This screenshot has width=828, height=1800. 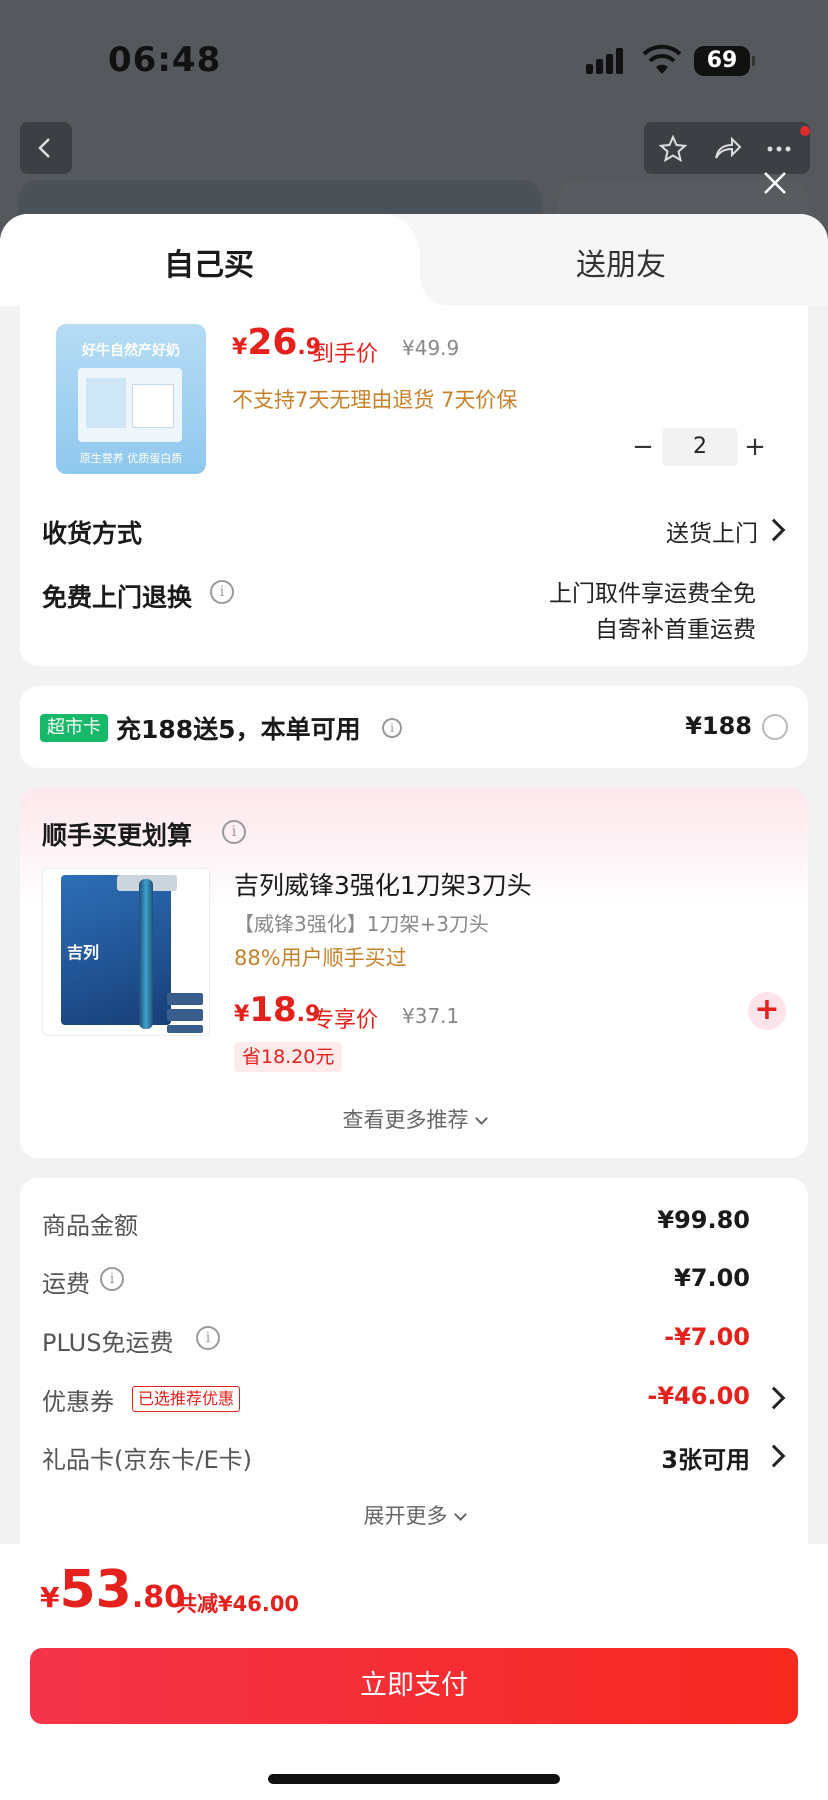 I want to click on bundle-price-tag: 专享价, so click(x=345, y=1020).